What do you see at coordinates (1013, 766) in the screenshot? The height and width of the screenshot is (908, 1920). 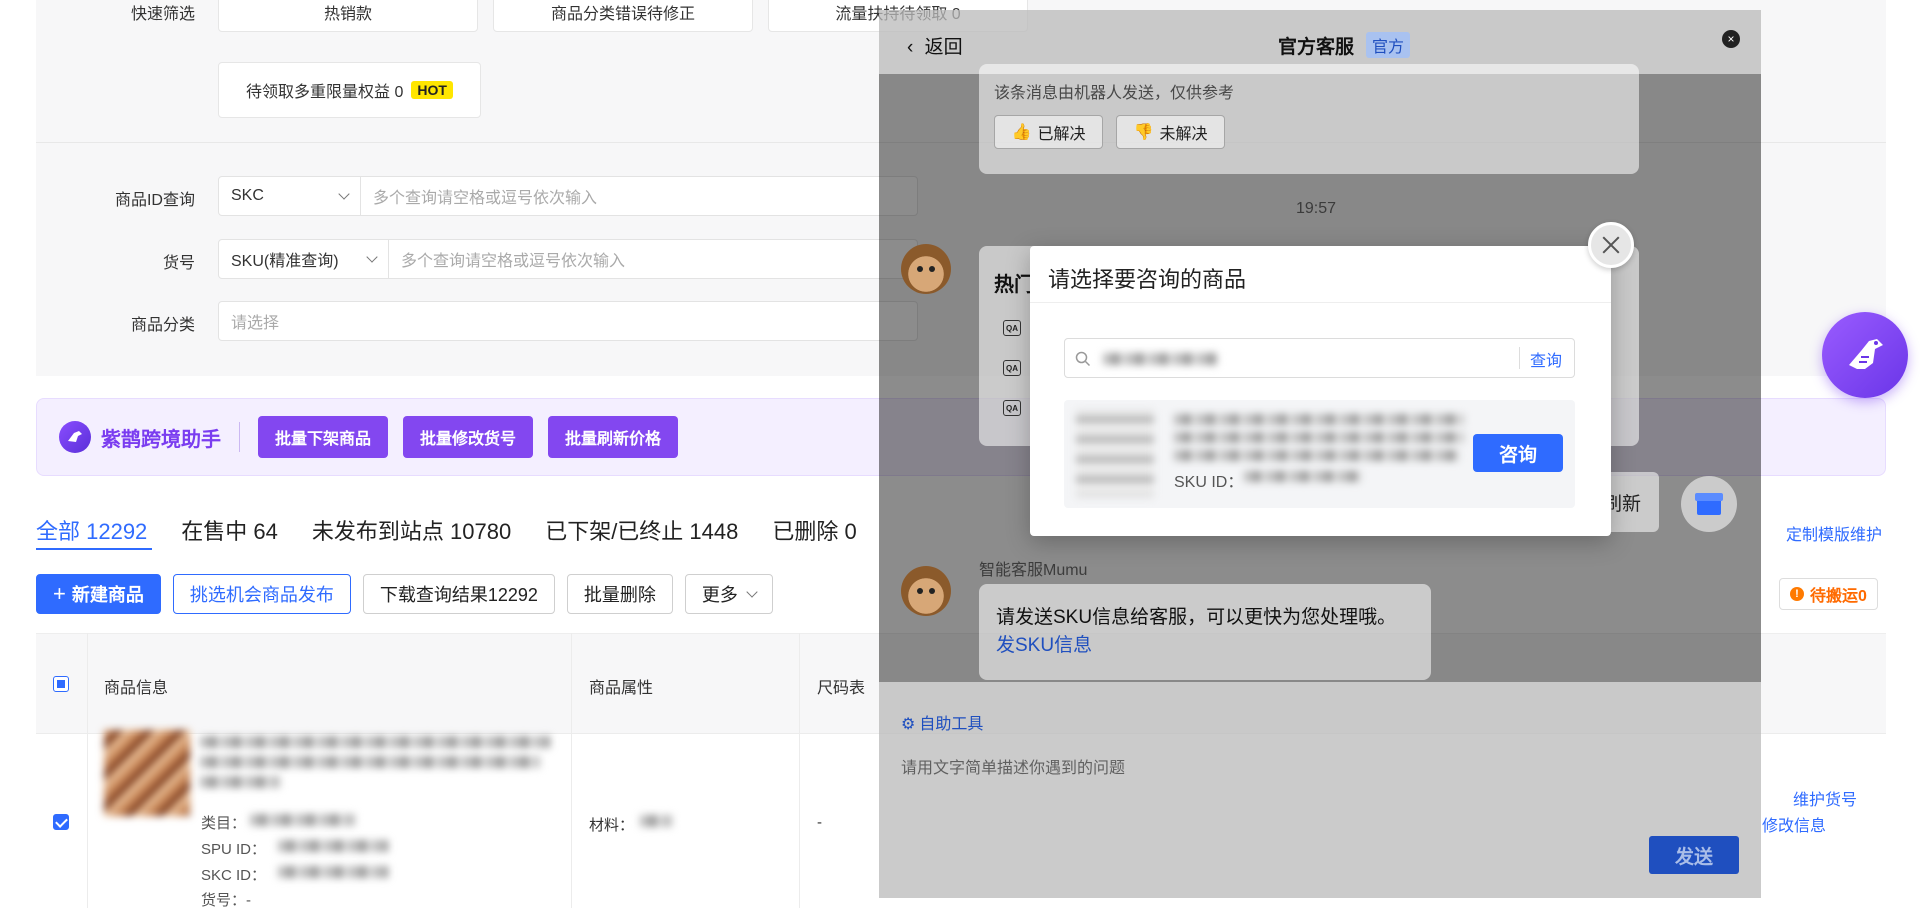 I see `message-input: 请用文字简单描述你遇到的问题` at bounding box center [1013, 766].